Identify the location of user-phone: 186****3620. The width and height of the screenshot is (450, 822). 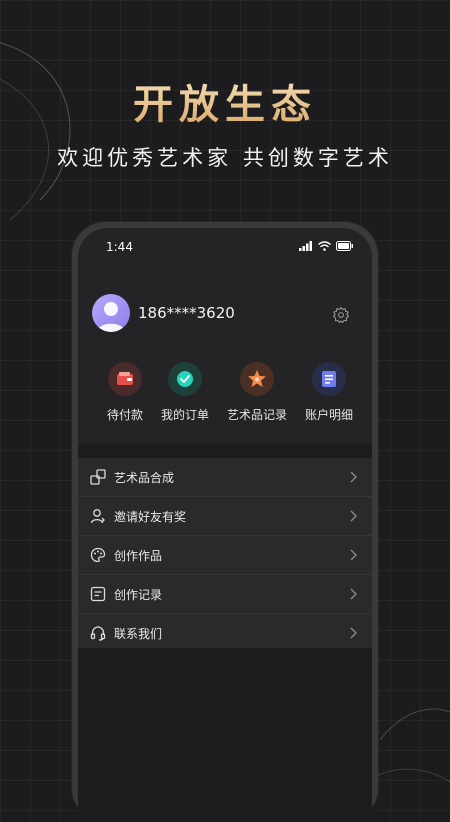
(186, 313).